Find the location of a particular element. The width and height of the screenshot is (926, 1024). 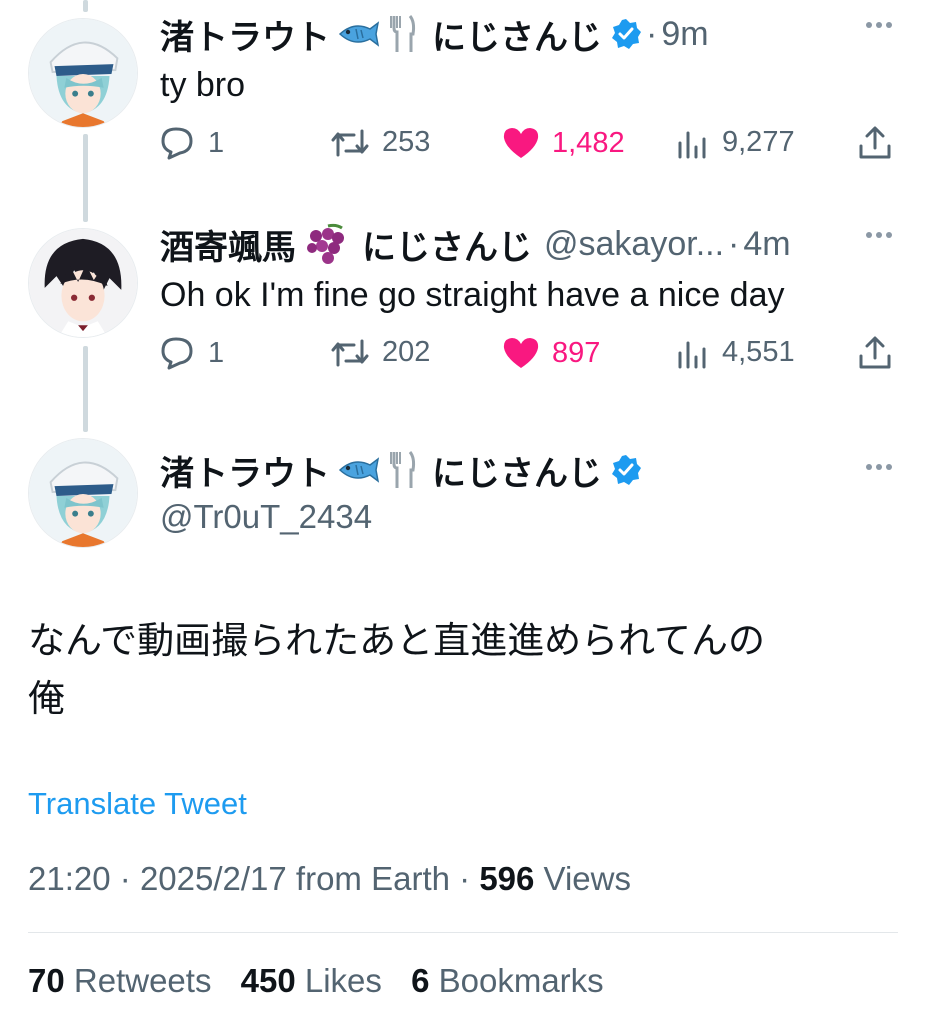

action-bar: 1 253 1,482 9,277 is located at coordinates (528, 146).